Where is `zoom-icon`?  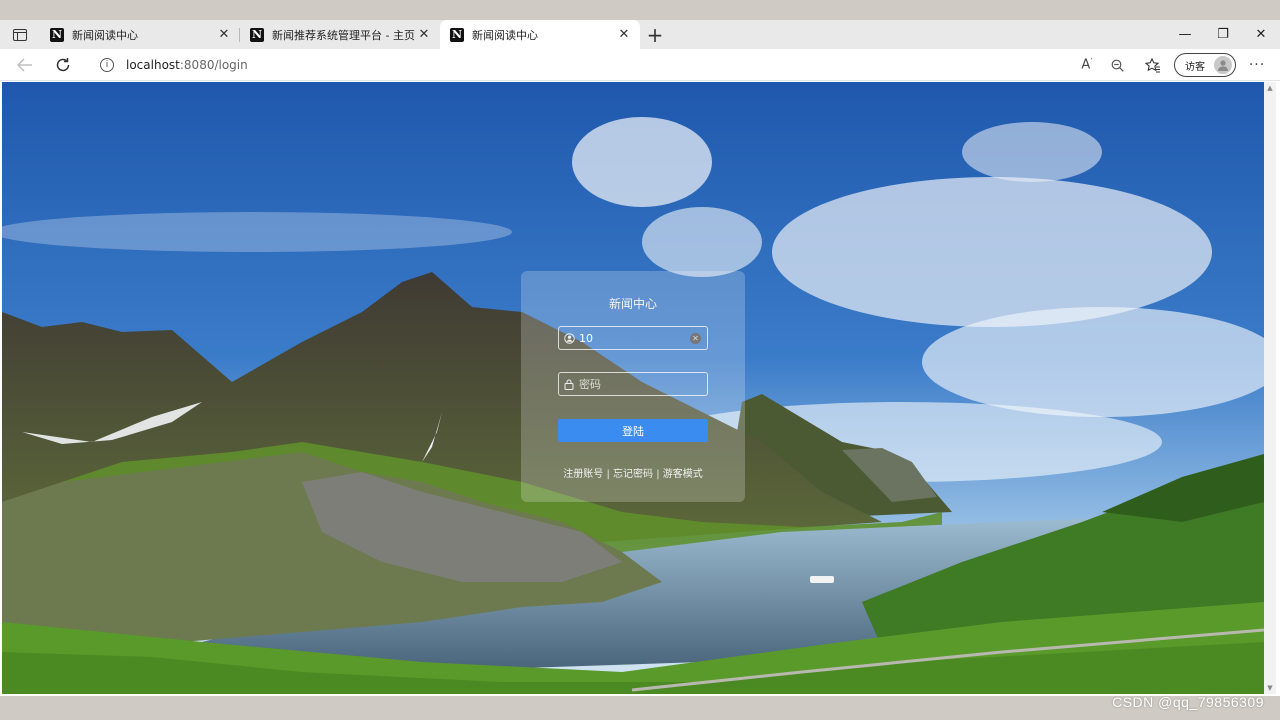
zoom-icon is located at coordinates (1117, 65).